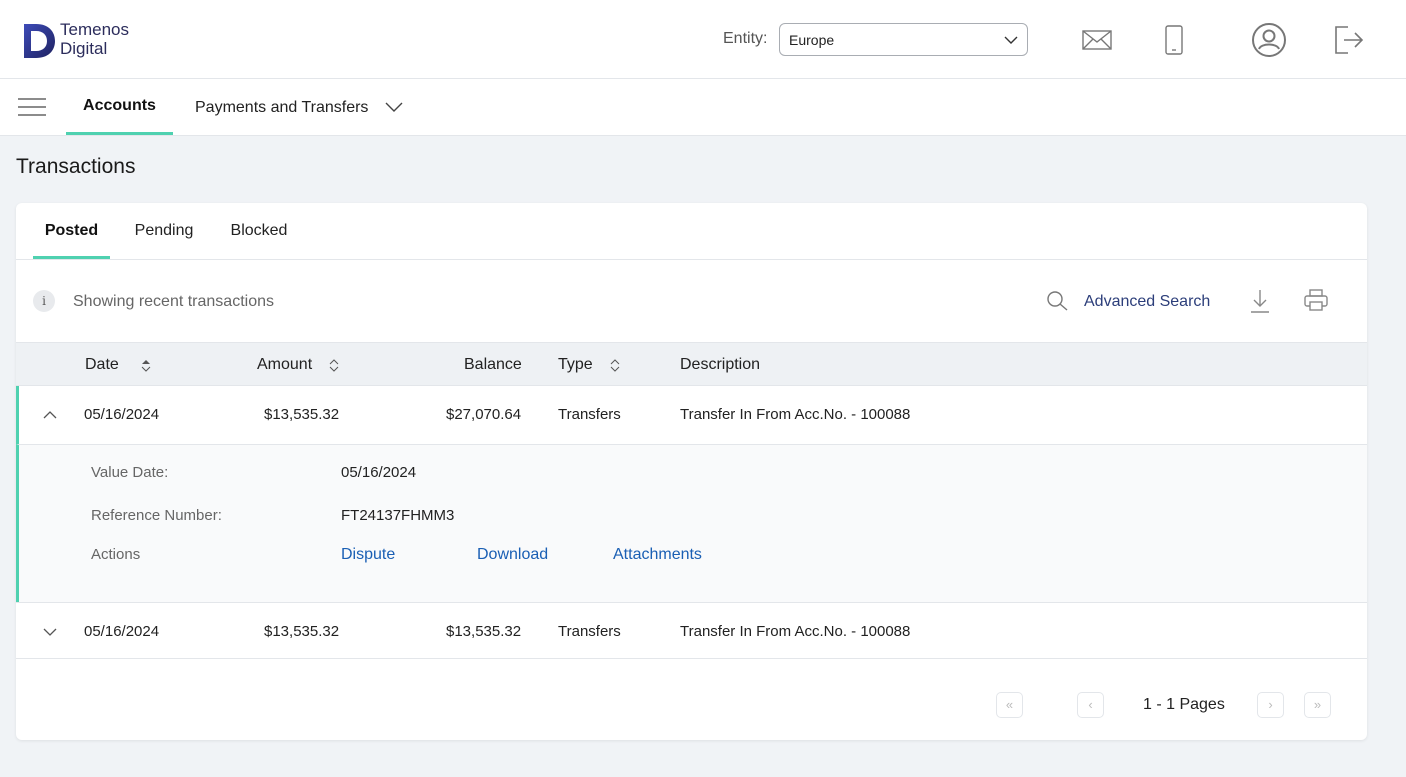 This screenshot has height=777, width=1406. What do you see at coordinates (94, 29) in the screenshot?
I see `brand-line1: Temenos` at bounding box center [94, 29].